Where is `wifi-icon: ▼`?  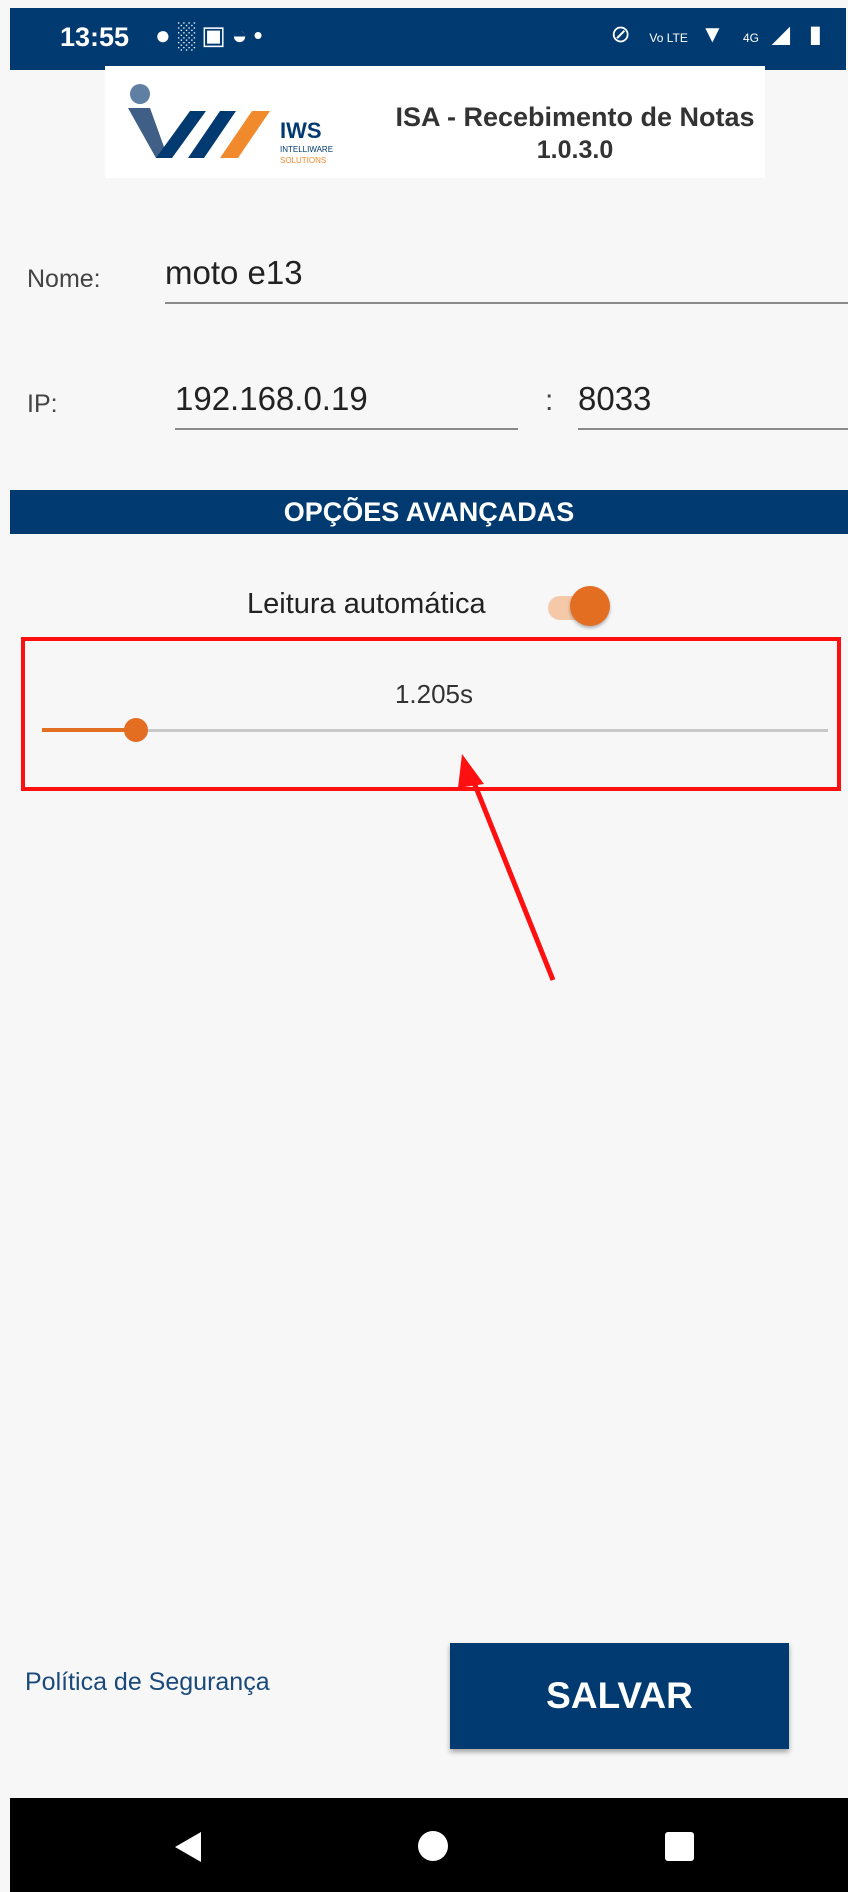
wifi-icon: ▼ is located at coordinates (715, 34).